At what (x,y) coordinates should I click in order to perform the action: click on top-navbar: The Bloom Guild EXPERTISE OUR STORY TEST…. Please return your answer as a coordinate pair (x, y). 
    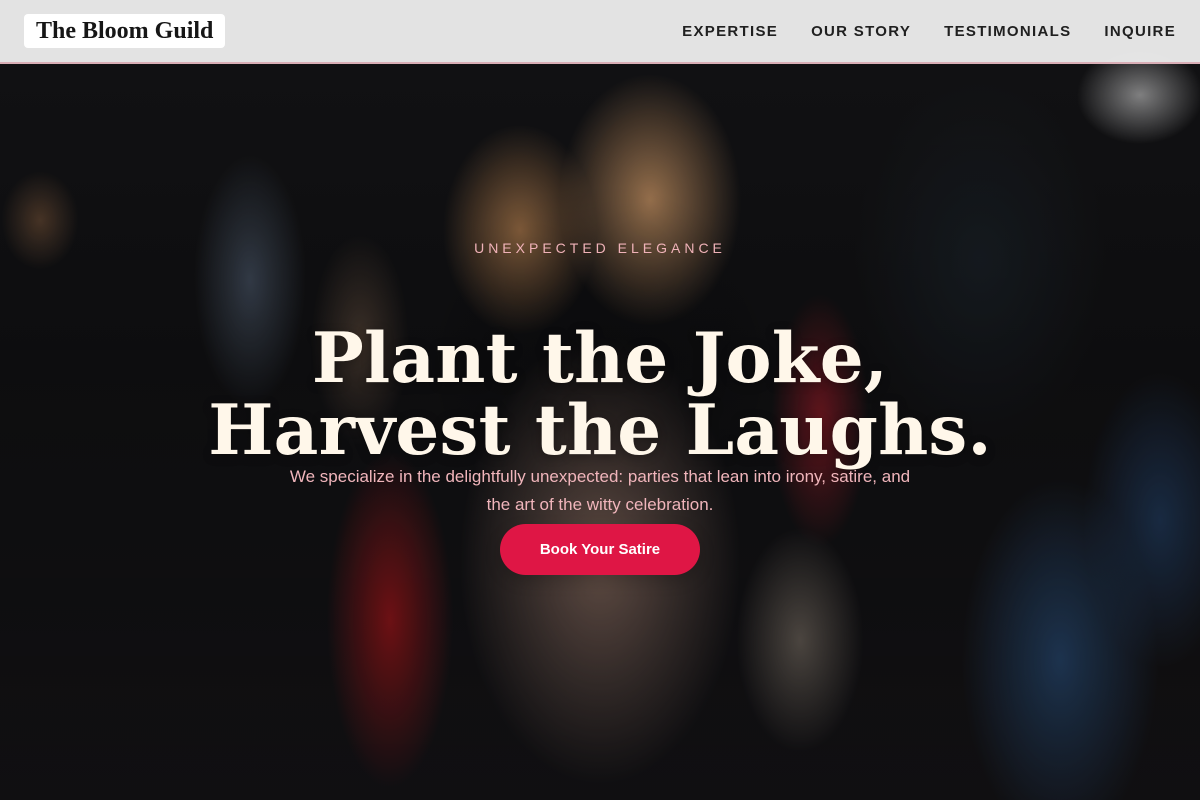
    Looking at the image, I should click on (600, 32).